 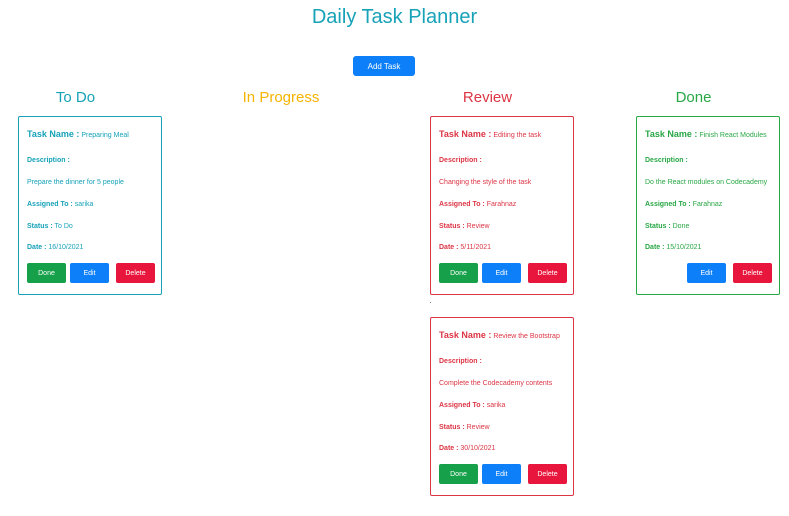 I want to click on date-row: Date : 30/10/2021, so click(x=467, y=448).